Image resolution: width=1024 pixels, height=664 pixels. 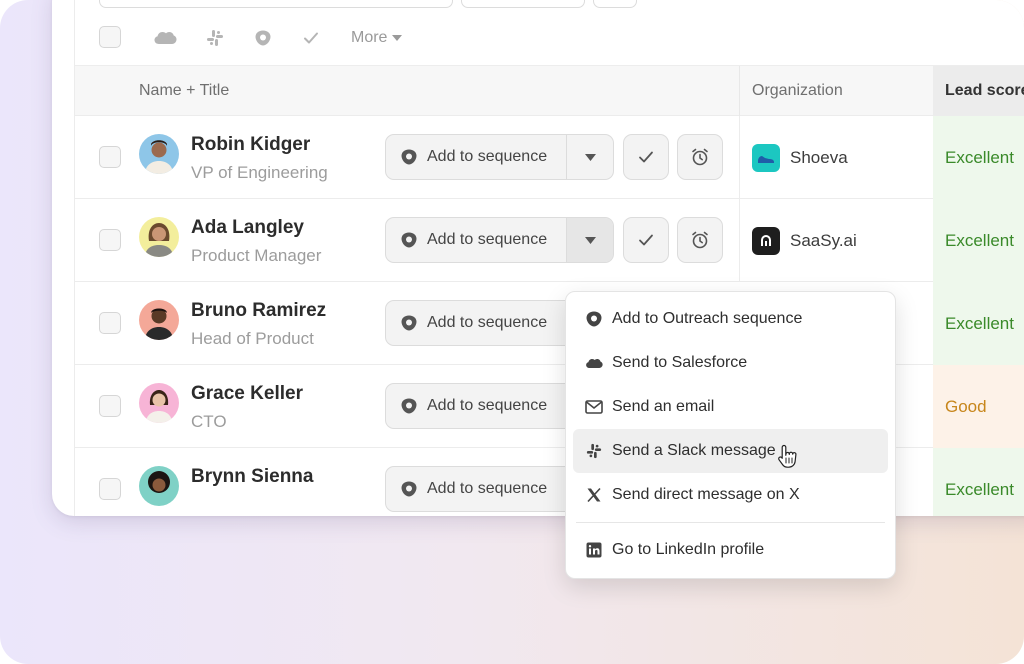 What do you see at coordinates (209, 421) in the screenshot?
I see `person-title: CTO` at bounding box center [209, 421].